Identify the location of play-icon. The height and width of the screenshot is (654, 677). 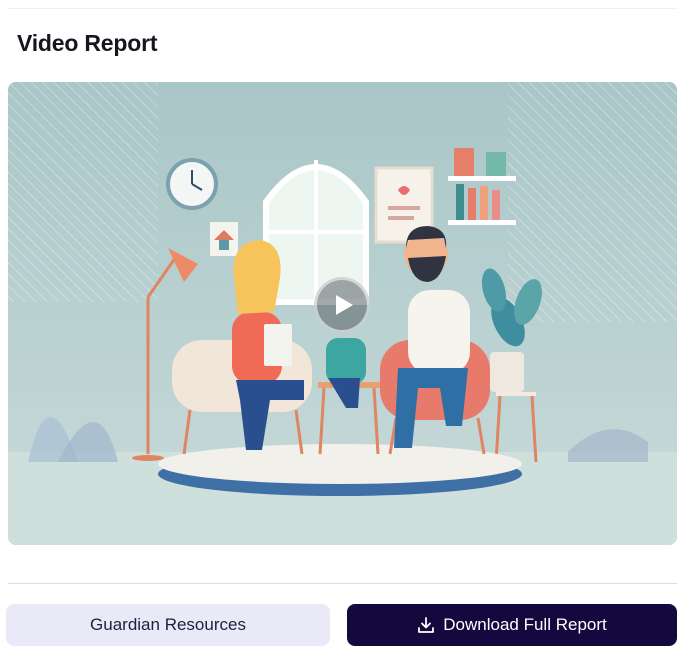
(344, 305).